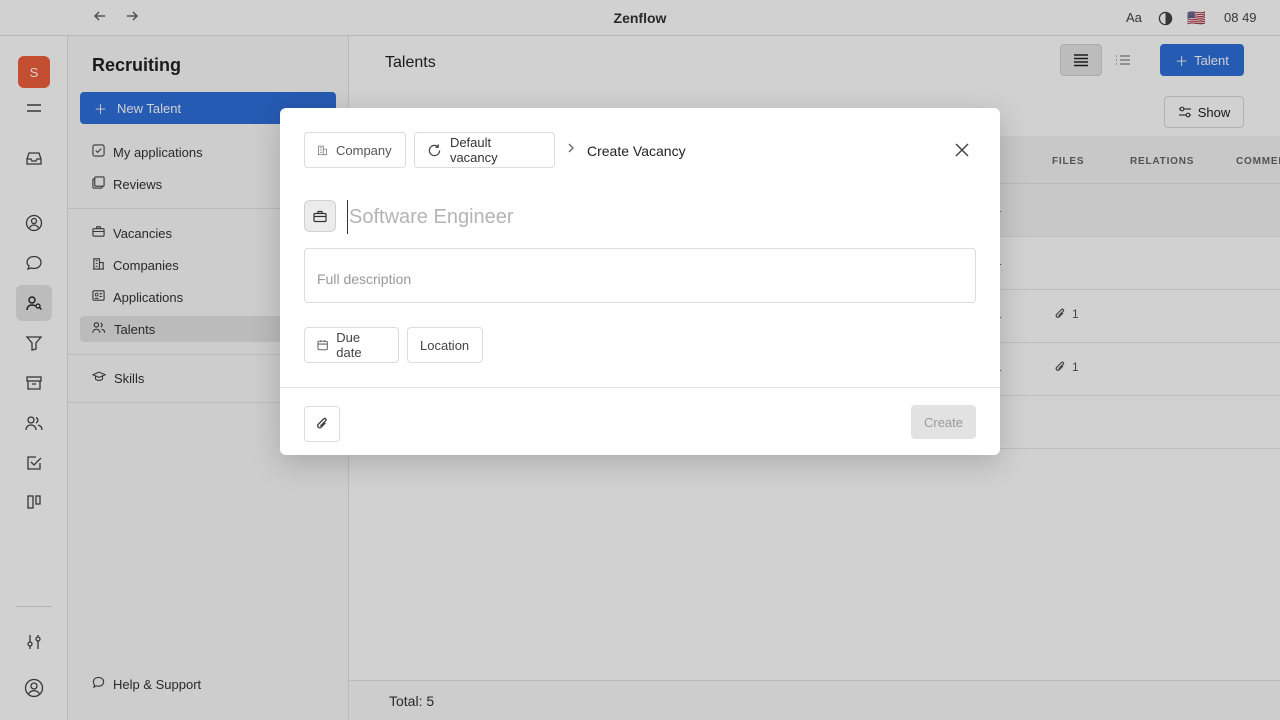 The height and width of the screenshot is (720, 1280). What do you see at coordinates (640, 275) in the screenshot?
I see `description-field: Full description` at bounding box center [640, 275].